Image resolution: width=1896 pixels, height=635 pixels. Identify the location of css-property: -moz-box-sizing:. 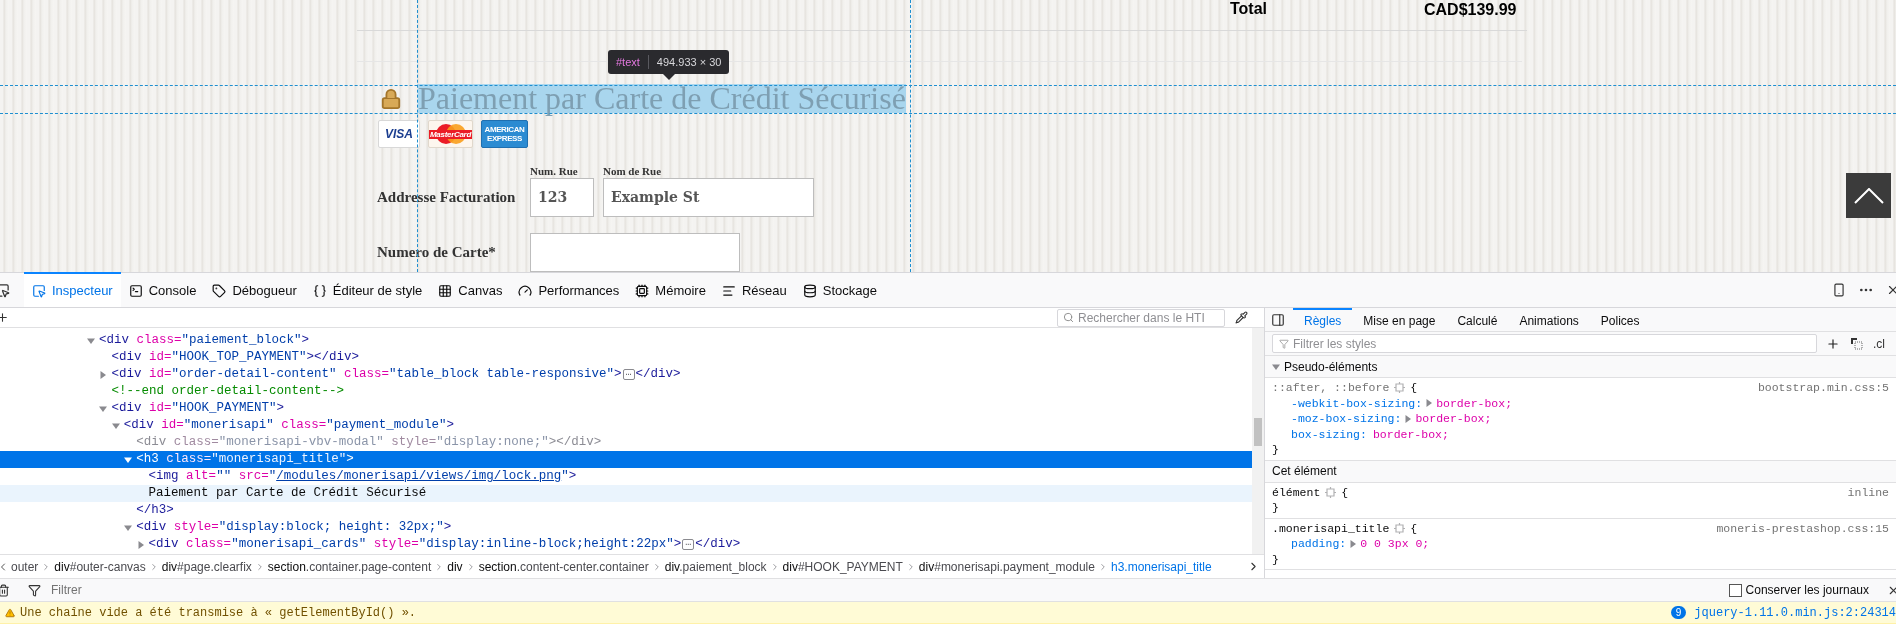
(1346, 419).